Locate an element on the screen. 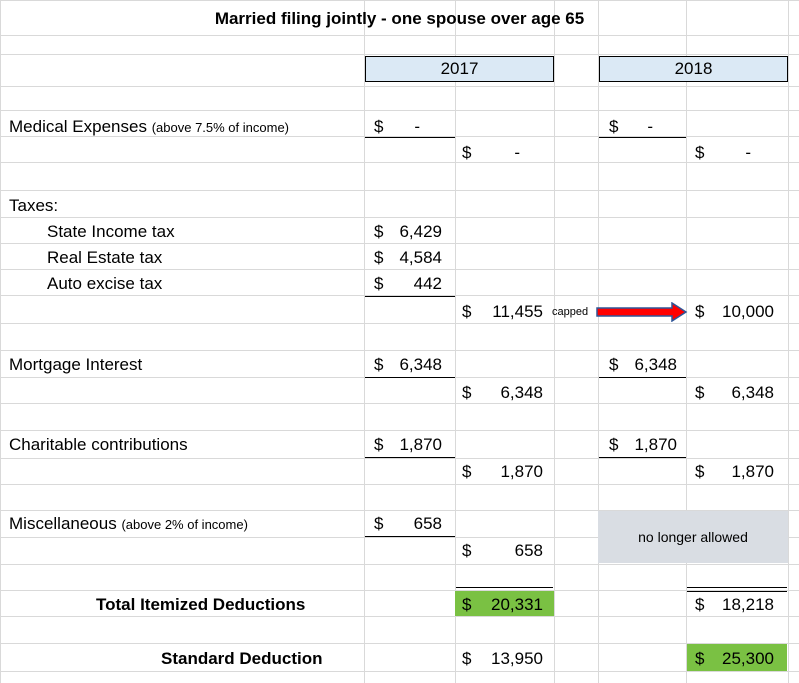 The height and width of the screenshot is (683, 799). medical-label: Medical Expenses (above 7.5% of income) is located at coordinates (149, 127).